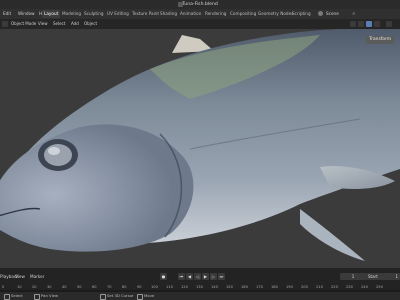  I want to click on options-icon, so click(389, 24).